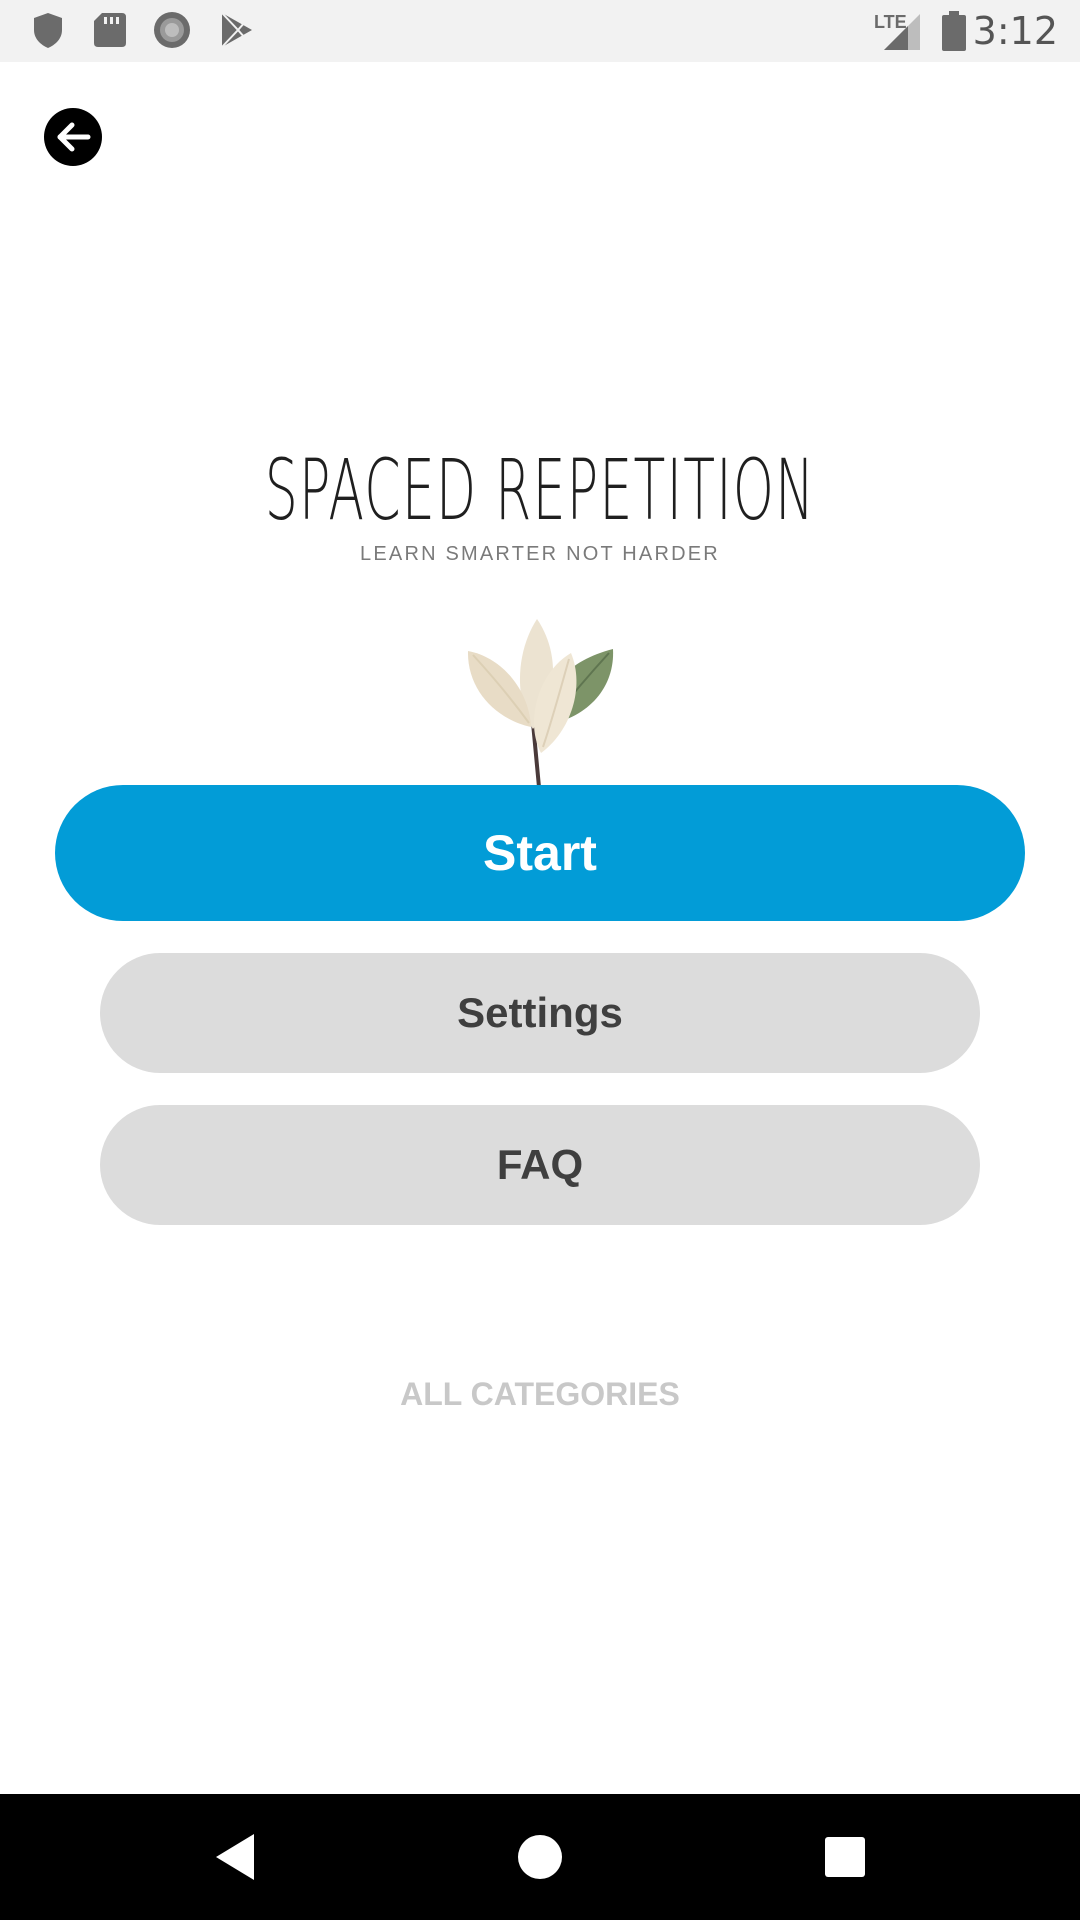 The width and height of the screenshot is (1080, 1920). What do you see at coordinates (540, 853) in the screenshot?
I see `start-button: Start` at bounding box center [540, 853].